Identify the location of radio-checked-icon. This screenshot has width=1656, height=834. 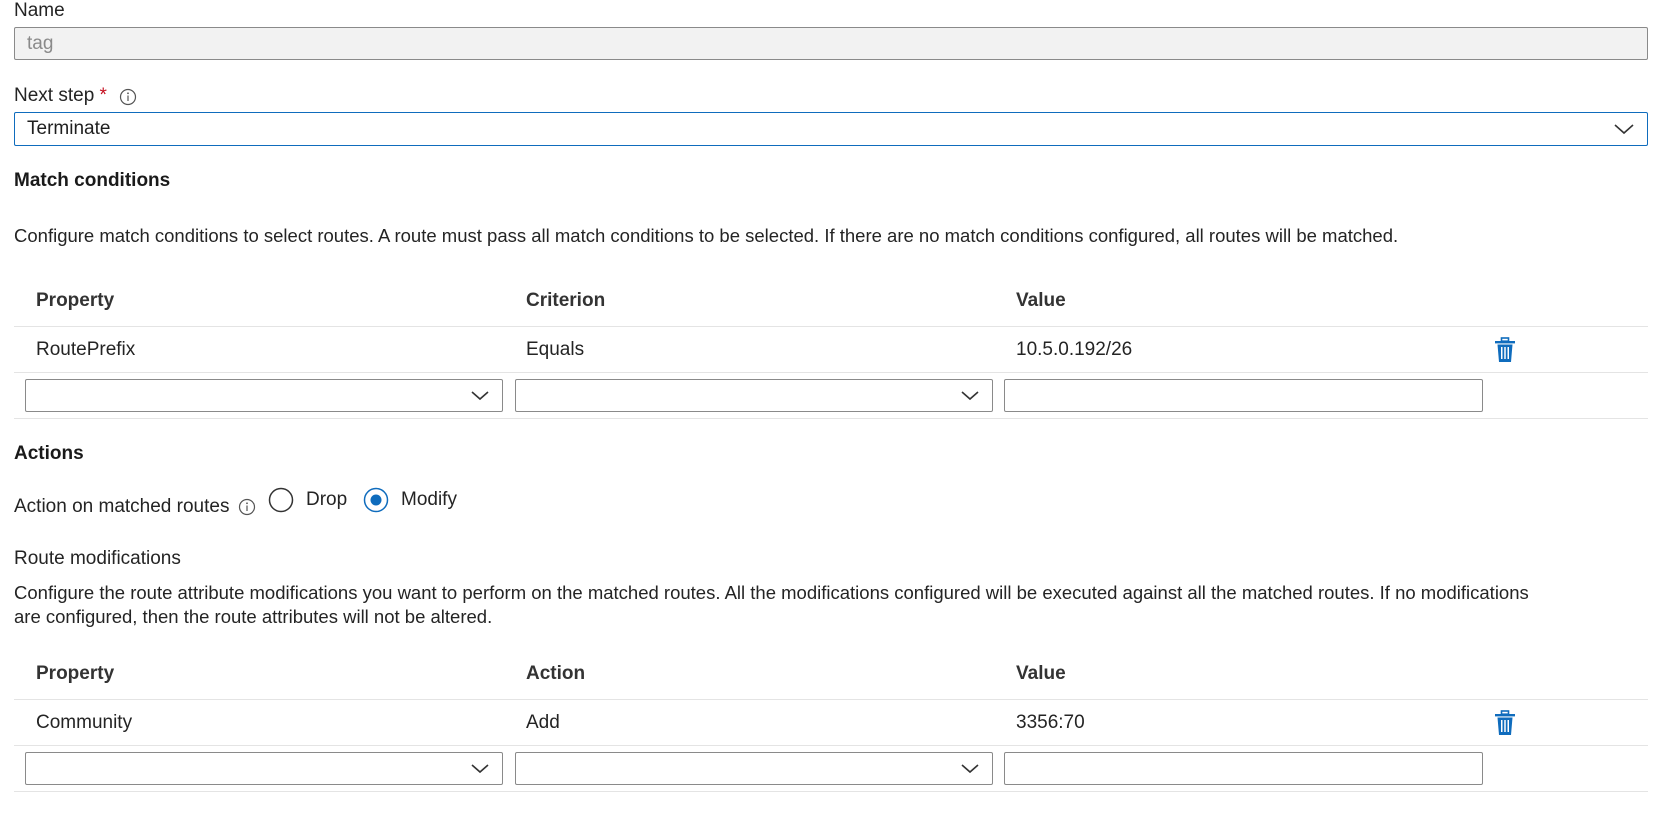
(376, 500).